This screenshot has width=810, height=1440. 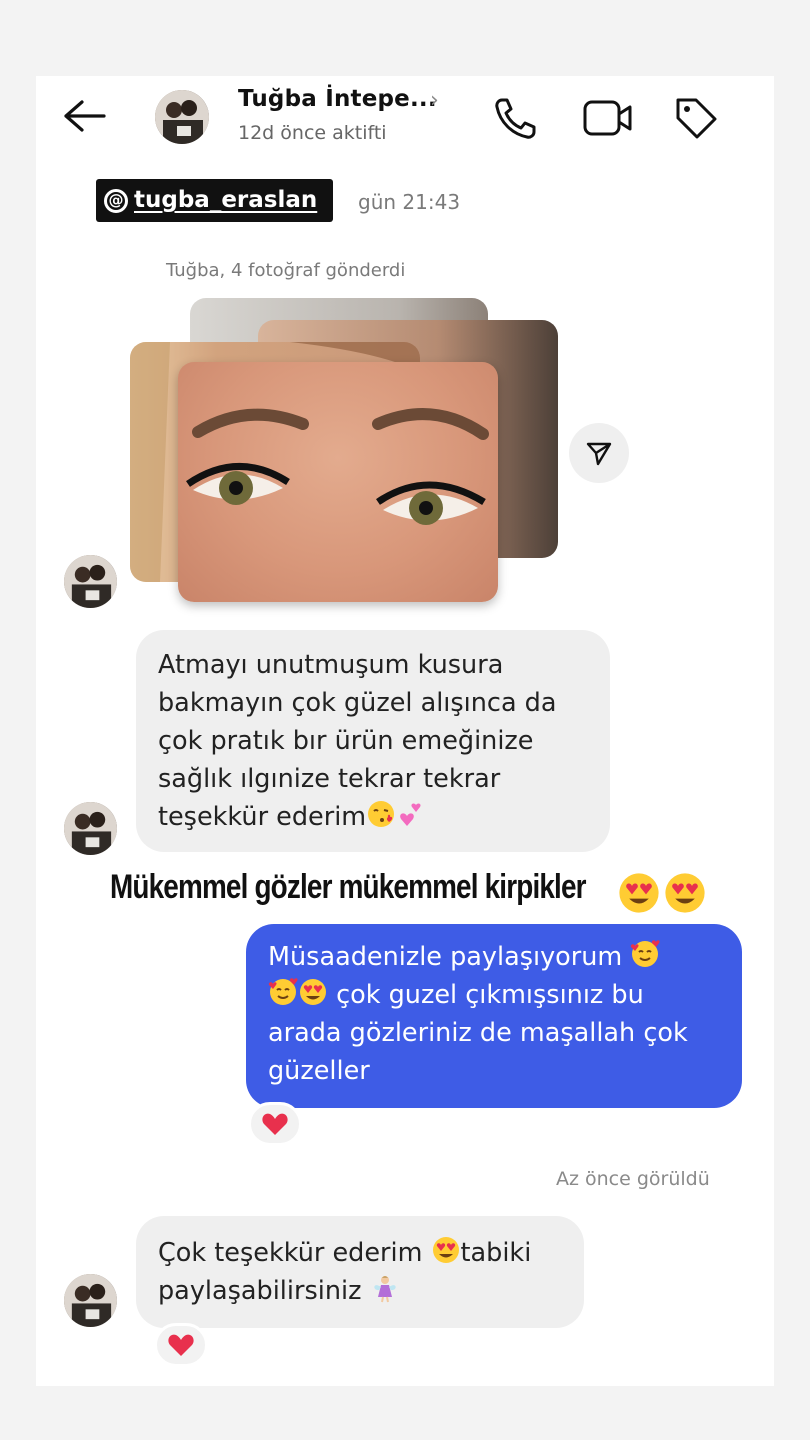 What do you see at coordinates (696, 118) in the screenshot?
I see `tag-icon` at bounding box center [696, 118].